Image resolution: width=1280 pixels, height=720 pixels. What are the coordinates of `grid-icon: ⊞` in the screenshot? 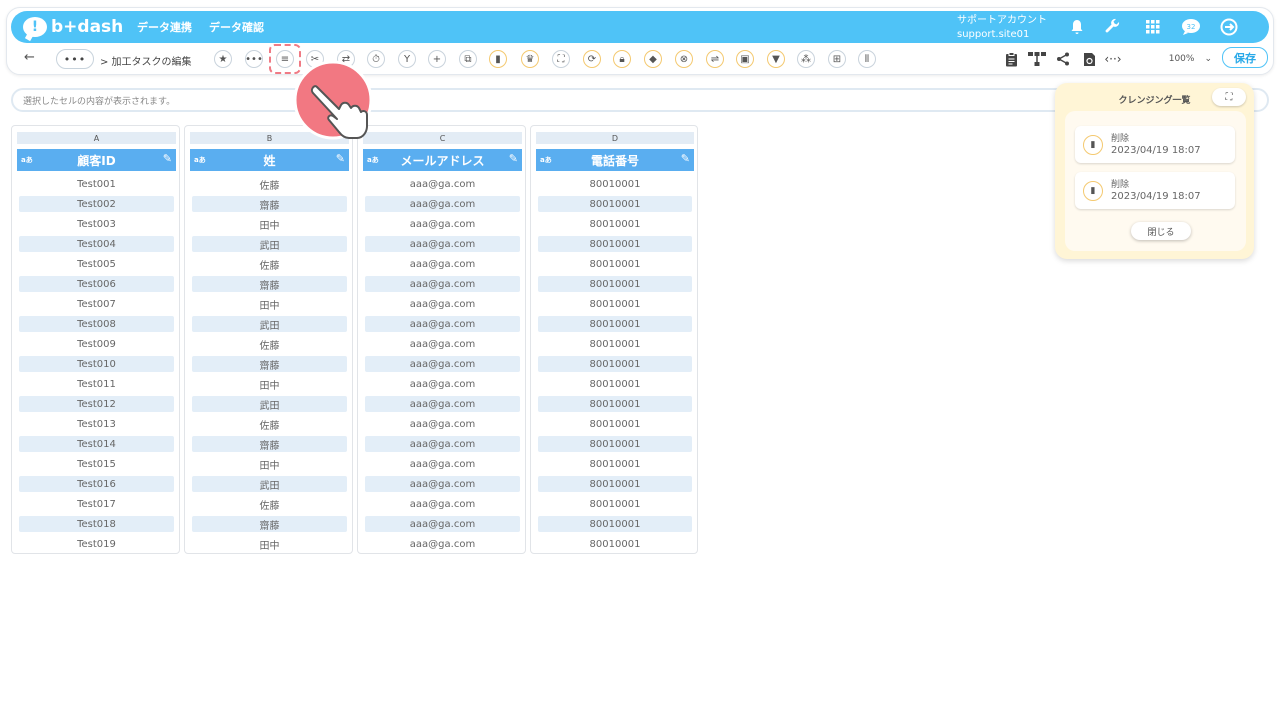 It's located at (837, 59).